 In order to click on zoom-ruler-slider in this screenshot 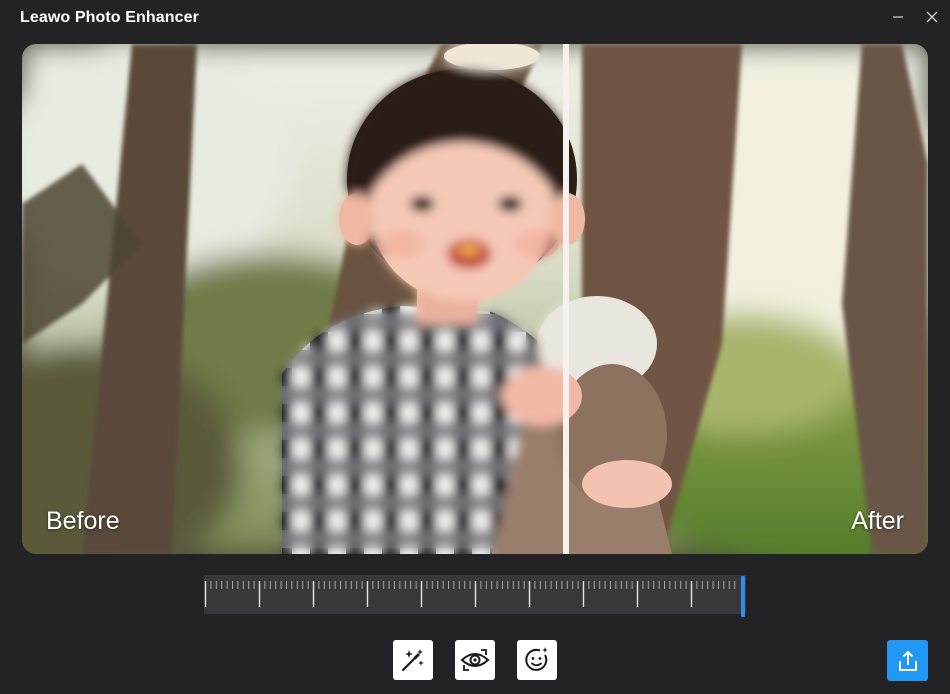, I will do `click(475, 596)`.